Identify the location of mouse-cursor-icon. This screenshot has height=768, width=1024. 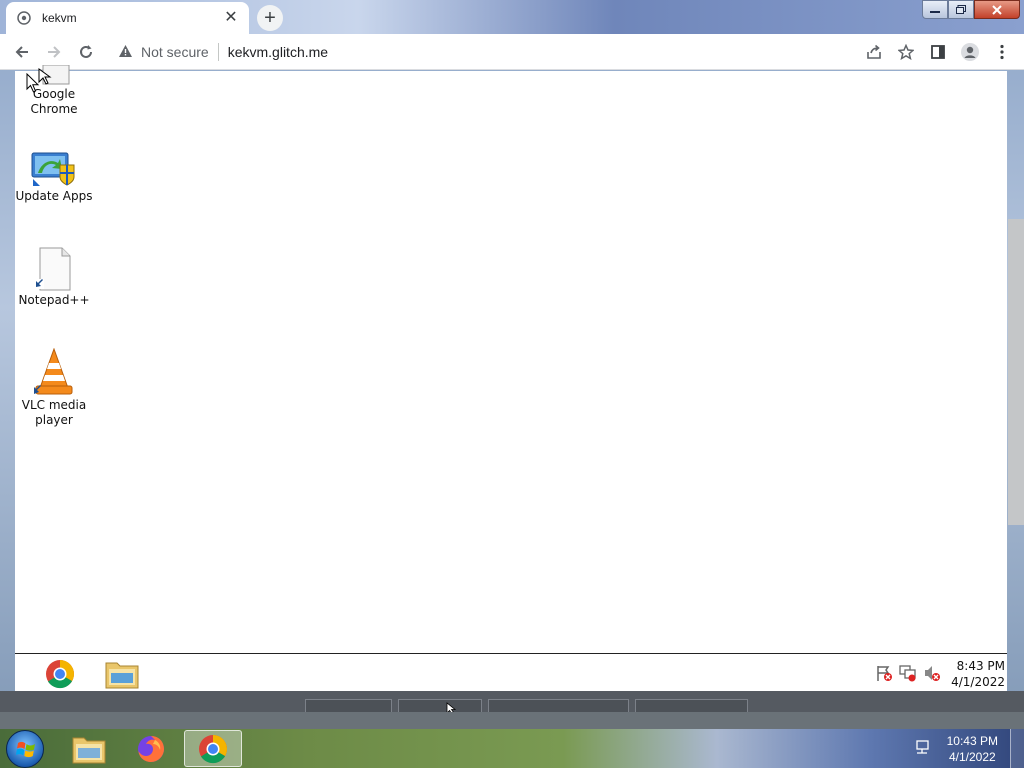
(33, 83).